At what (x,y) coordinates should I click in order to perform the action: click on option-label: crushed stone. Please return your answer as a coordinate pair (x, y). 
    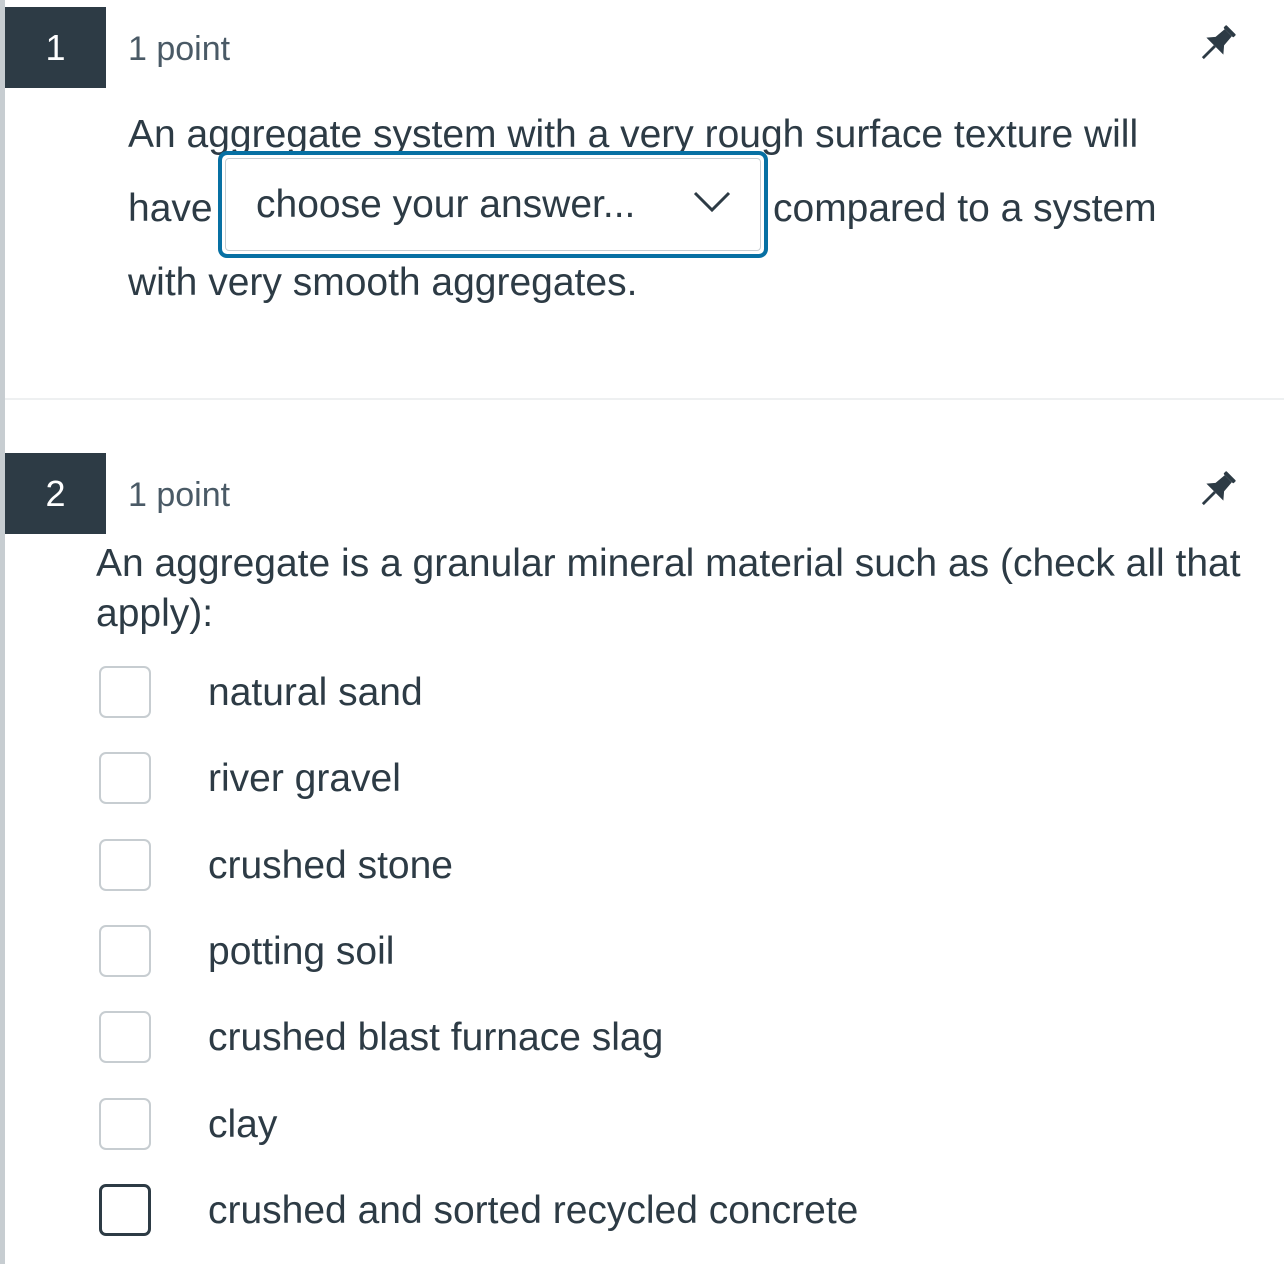
    Looking at the image, I should click on (330, 865).